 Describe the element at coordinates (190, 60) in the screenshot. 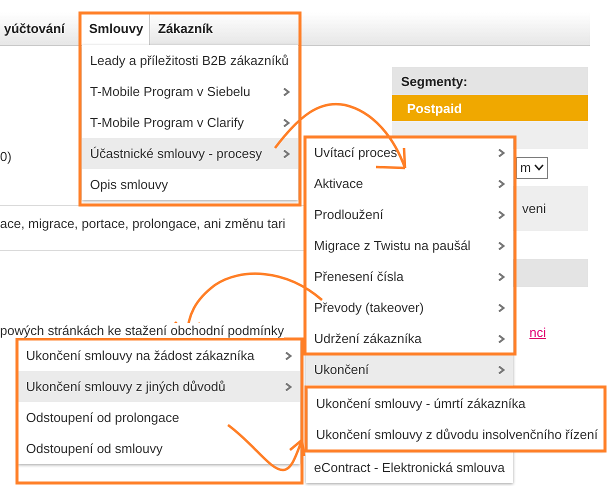

I see `menu-item: Leady a příležitosti B2B zákazníků` at that location.